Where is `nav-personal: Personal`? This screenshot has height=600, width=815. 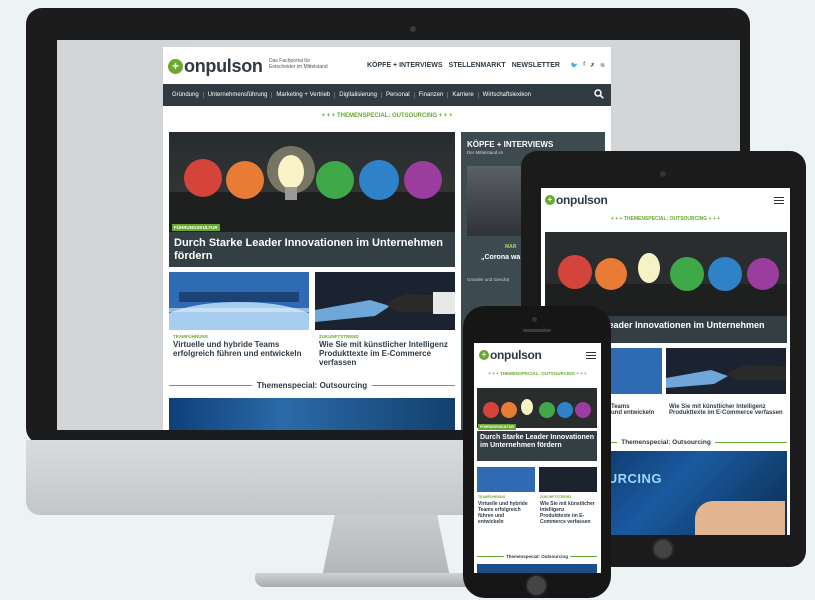 nav-personal: Personal is located at coordinates (398, 95).